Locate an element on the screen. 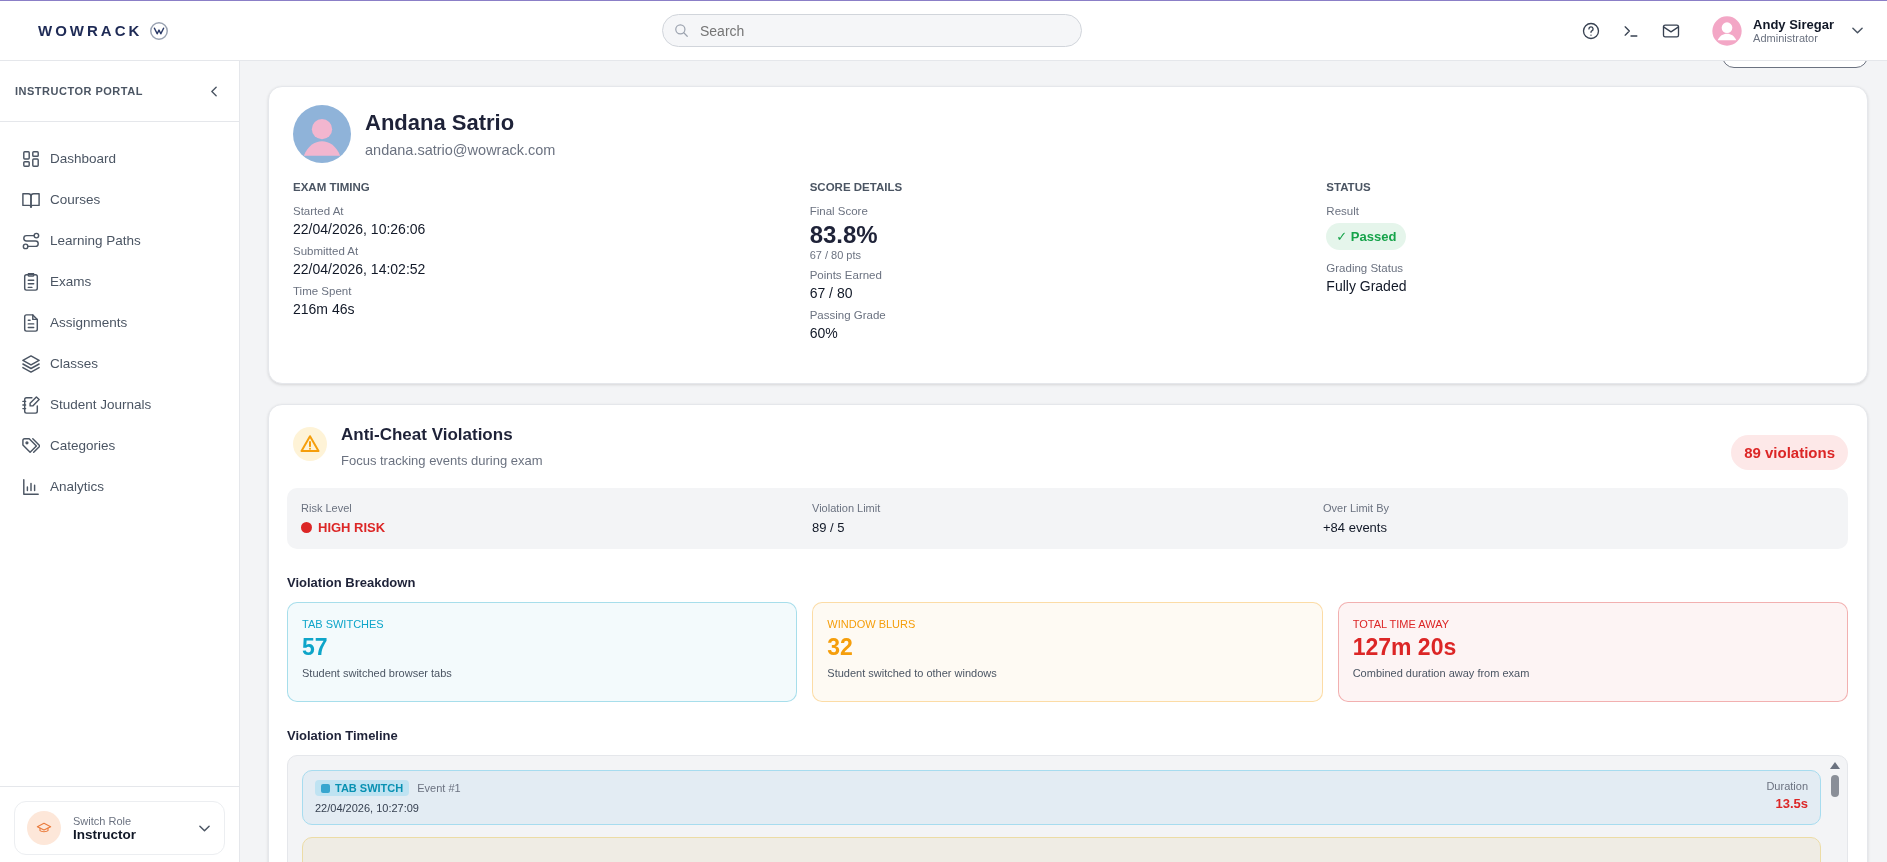 The width and height of the screenshot is (1887, 862). field-label: Violation Limit is located at coordinates (847, 508).